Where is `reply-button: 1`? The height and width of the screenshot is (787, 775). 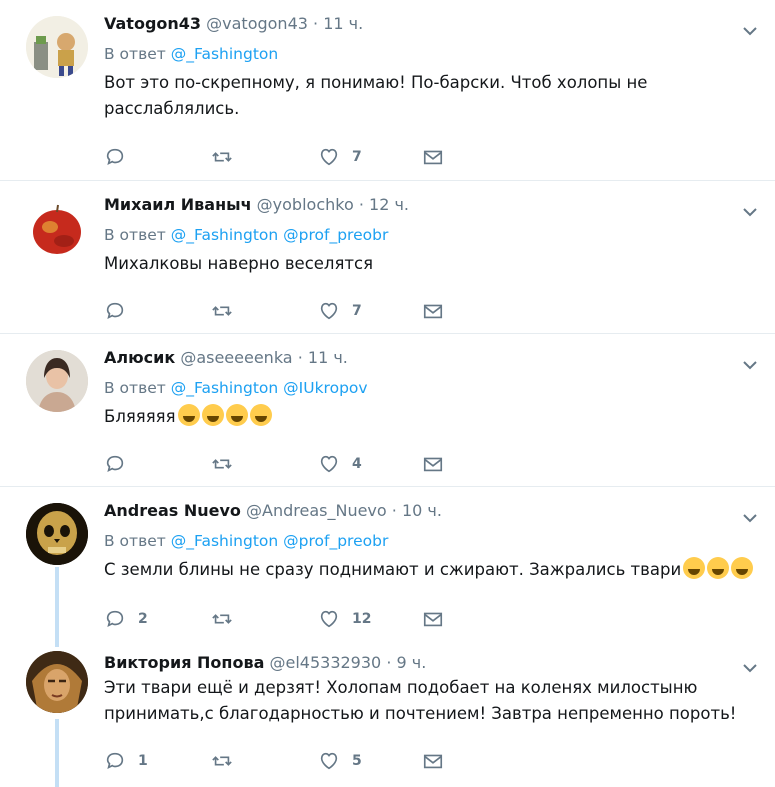 reply-button: 1 is located at coordinates (126, 761).